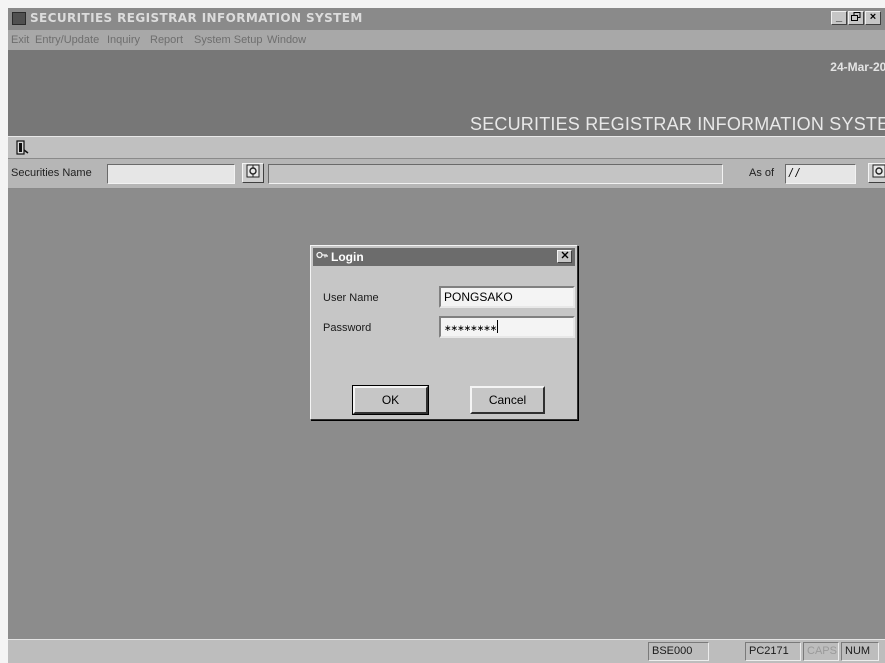 This screenshot has width=885, height=663. Describe the element at coordinates (67, 40) in the screenshot. I see `menu-entry-update: Entry/Update` at that location.